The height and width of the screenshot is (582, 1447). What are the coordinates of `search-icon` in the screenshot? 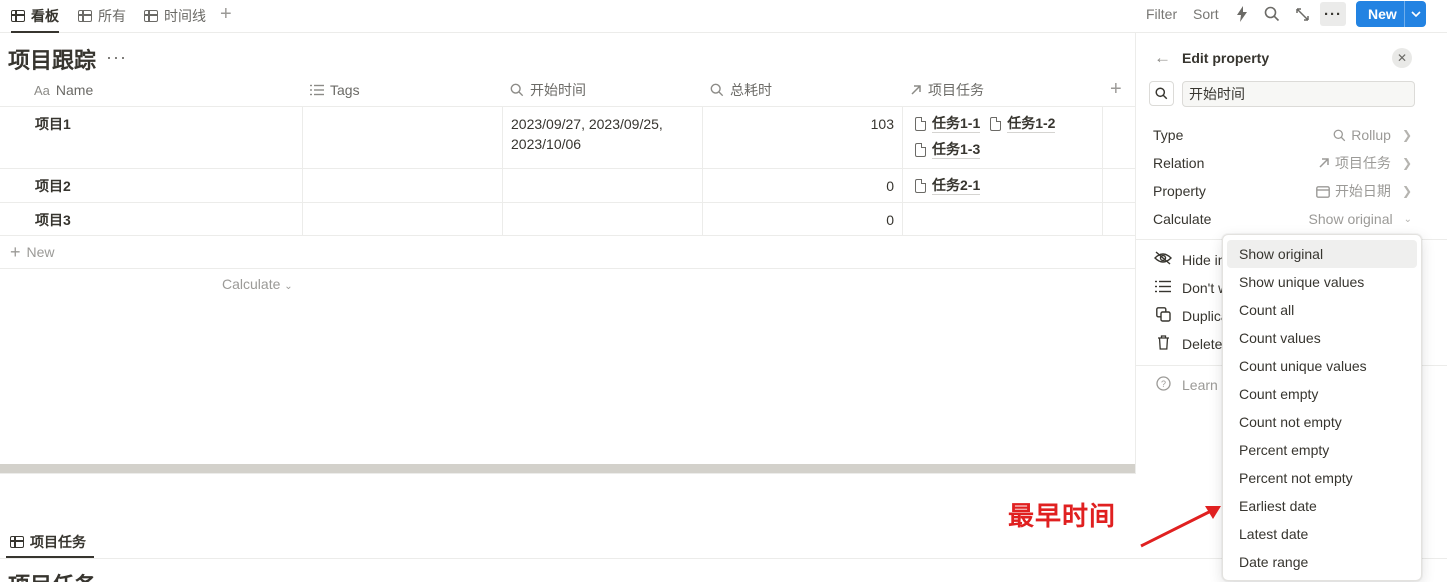 It's located at (1161, 93).